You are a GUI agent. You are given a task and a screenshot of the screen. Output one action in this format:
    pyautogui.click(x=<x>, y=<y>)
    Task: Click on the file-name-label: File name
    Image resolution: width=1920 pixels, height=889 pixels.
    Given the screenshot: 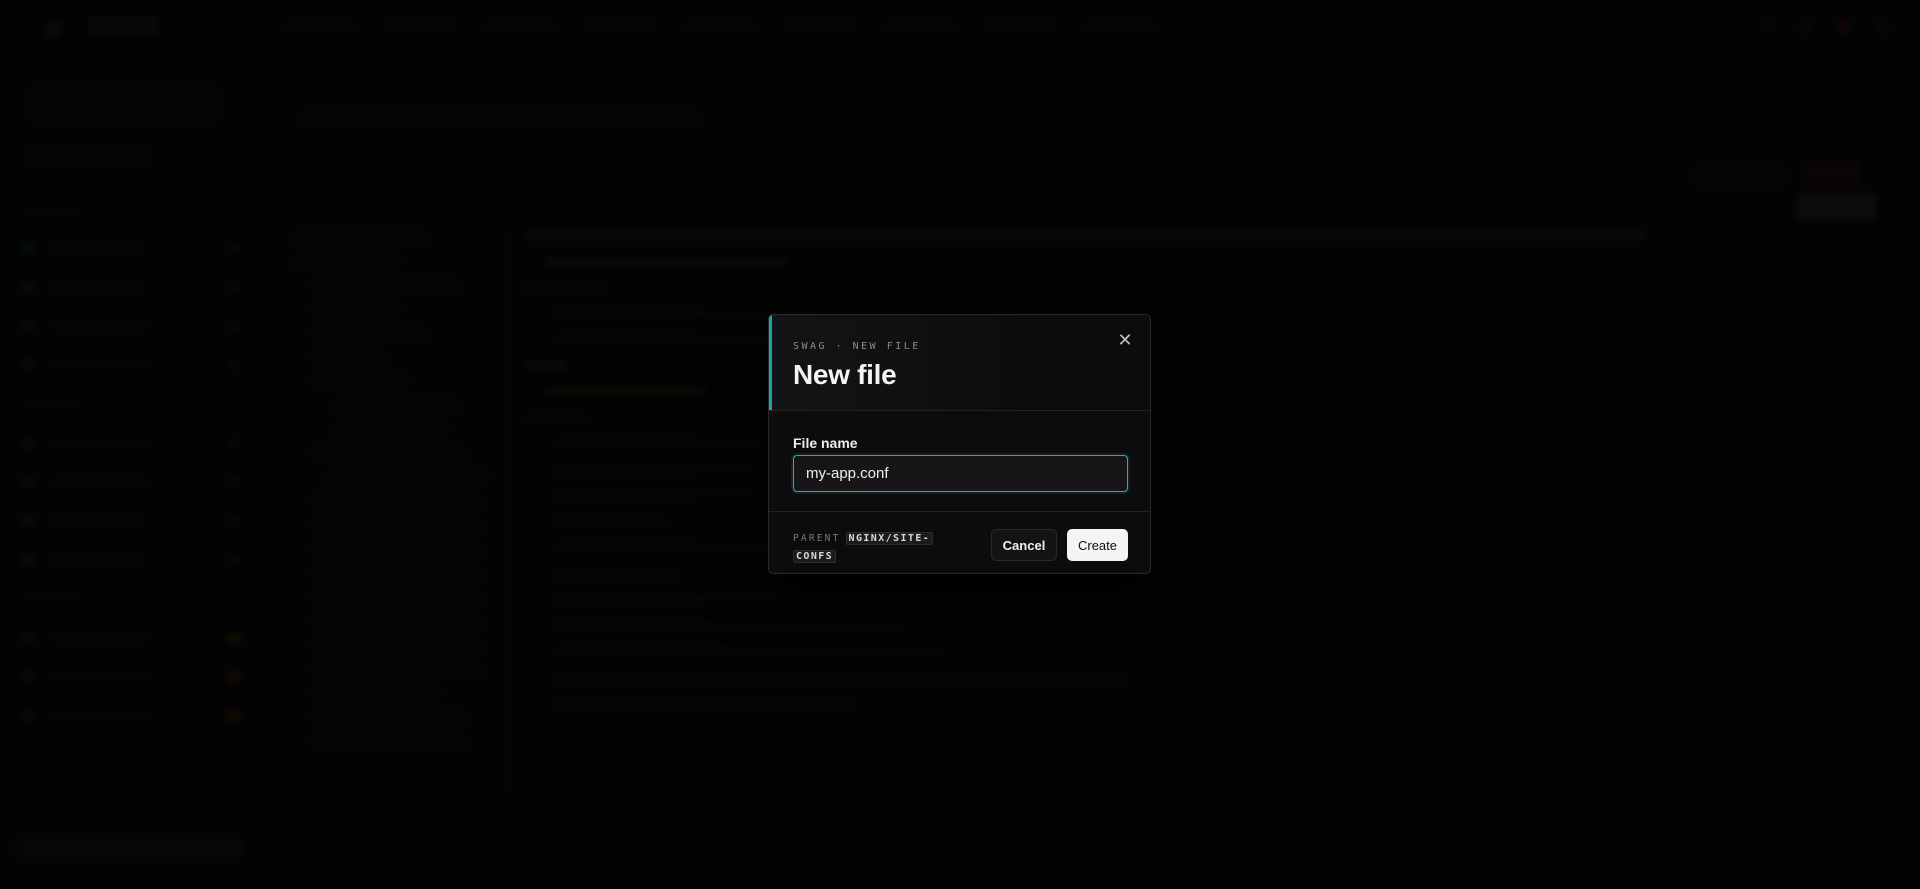 What is the action you would take?
    pyautogui.click(x=825, y=443)
    